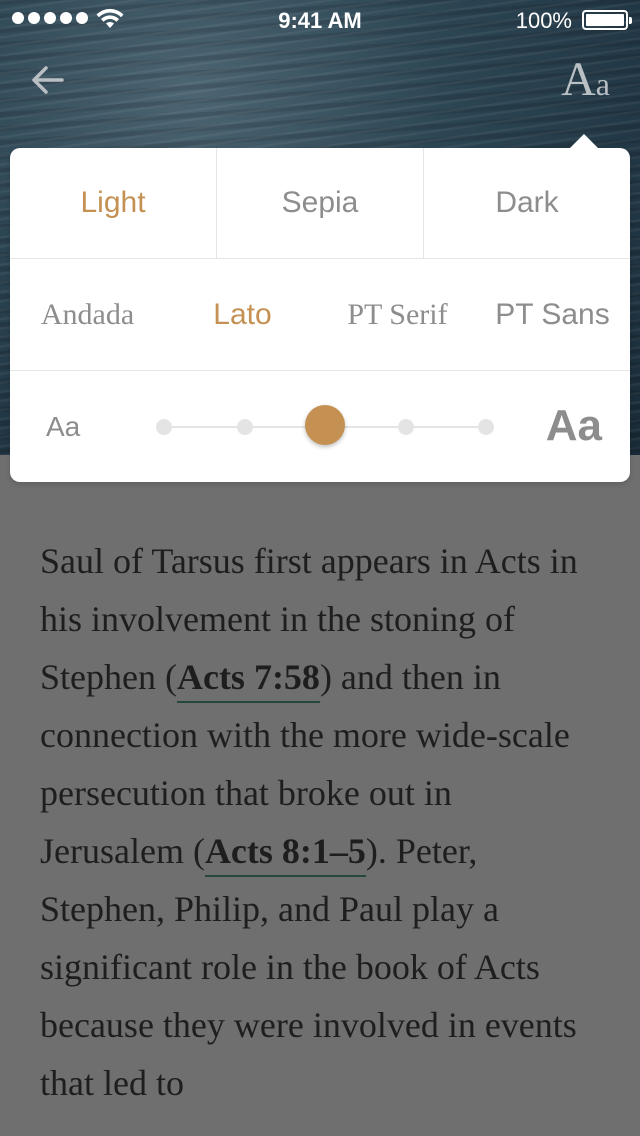 The width and height of the screenshot is (640, 1136). Describe the element at coordinates (543, 20) in the screenshot. I see `battery-percent: 100%` at that location.